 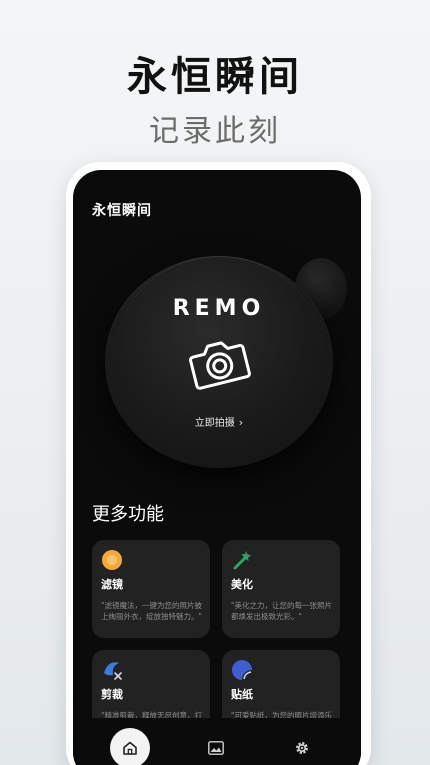 I want to click on brand-logo-text: REMO, so click(x=219, y=308).